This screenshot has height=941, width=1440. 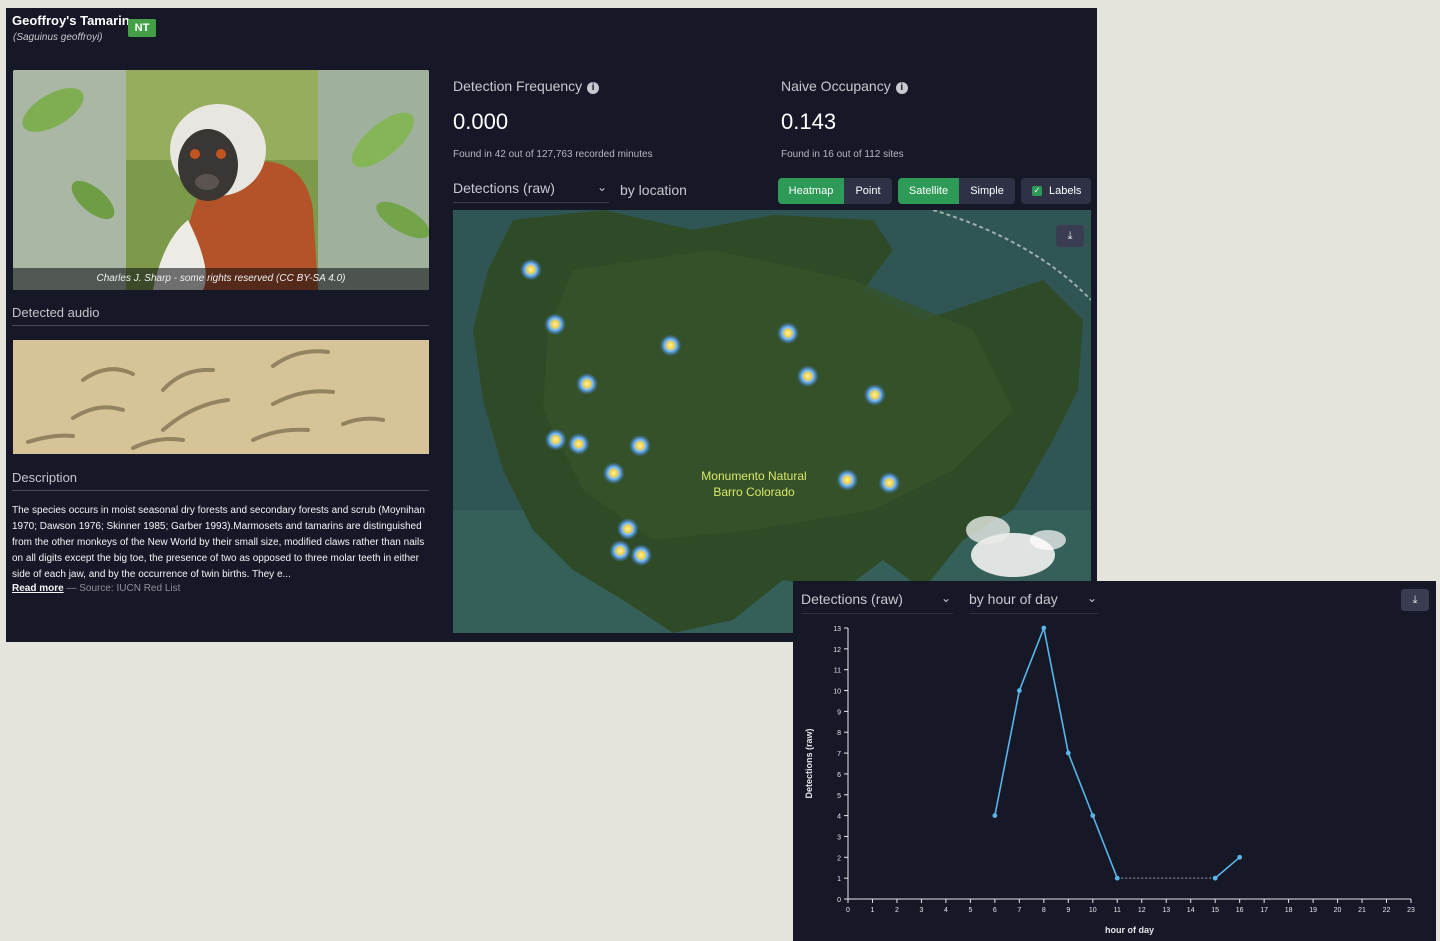 What do you see at coordinates (1070, 236) in the screenshot?
I see `download-icon: ⤓` at bounding box center [1070, 236].